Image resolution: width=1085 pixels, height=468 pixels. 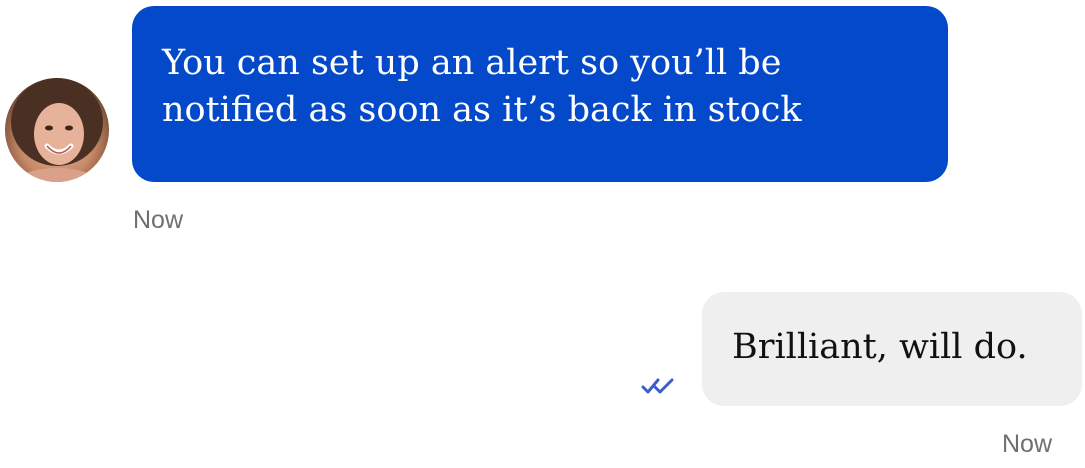 What do you see at coordinates (158, 220) in the screenshot?
I see `incoming-message-timestamp: Now` at bounding box center [158, 220].